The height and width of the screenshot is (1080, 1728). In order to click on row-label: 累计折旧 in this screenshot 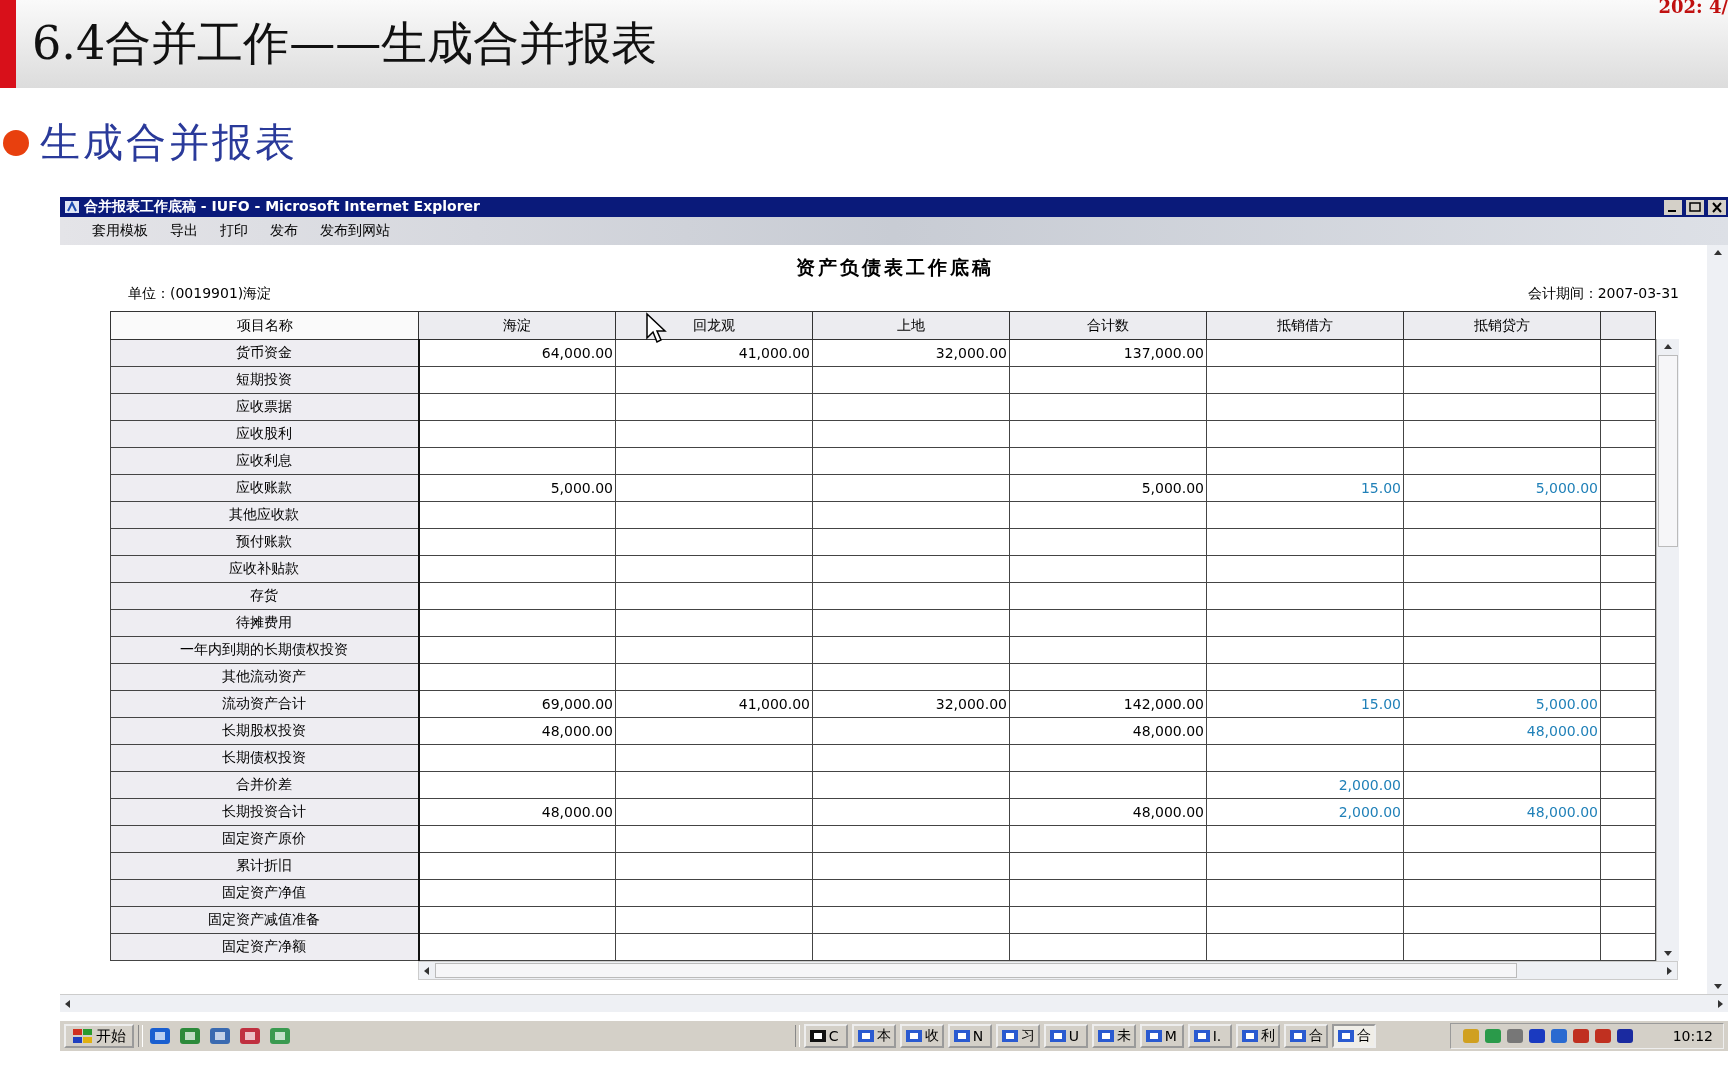, I will do `click(264, 866)`.